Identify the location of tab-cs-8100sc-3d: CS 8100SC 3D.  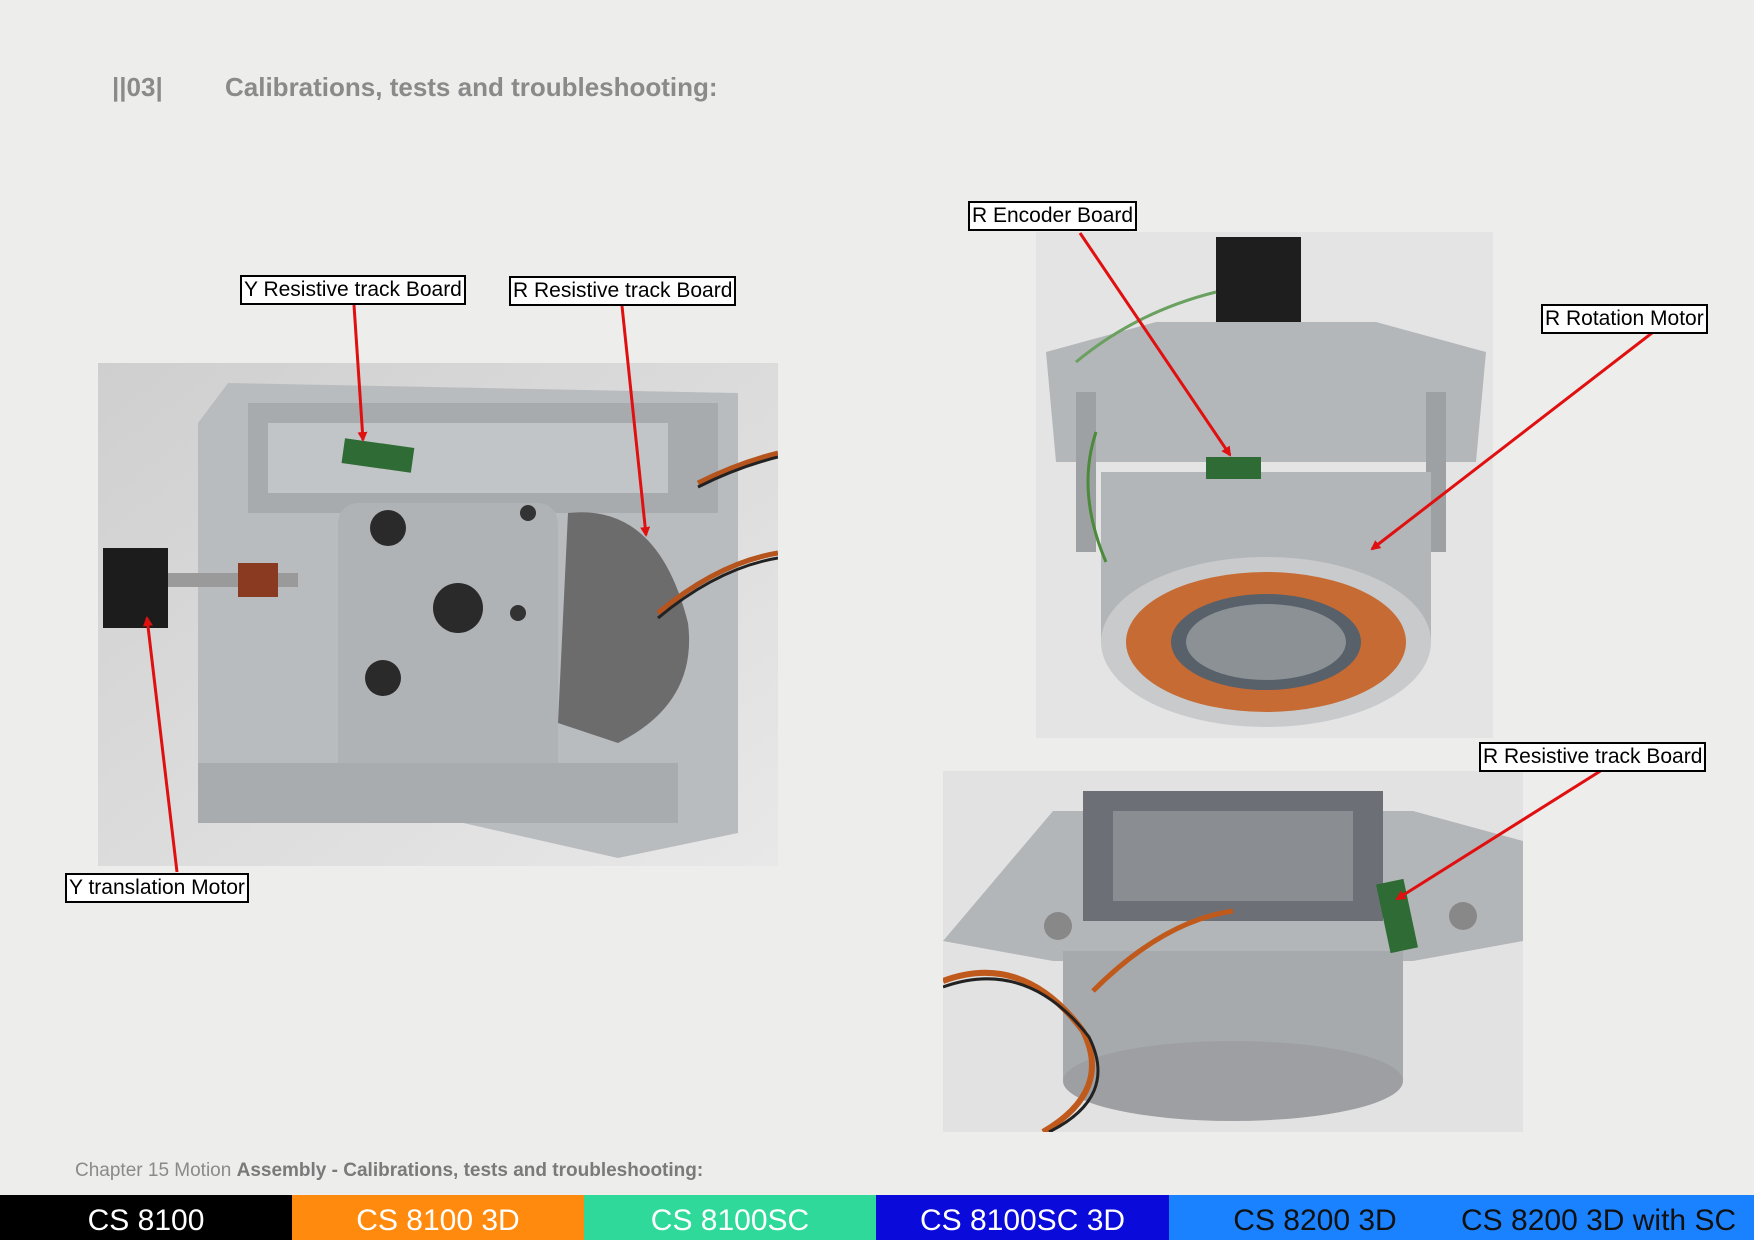
(1022, 1217).